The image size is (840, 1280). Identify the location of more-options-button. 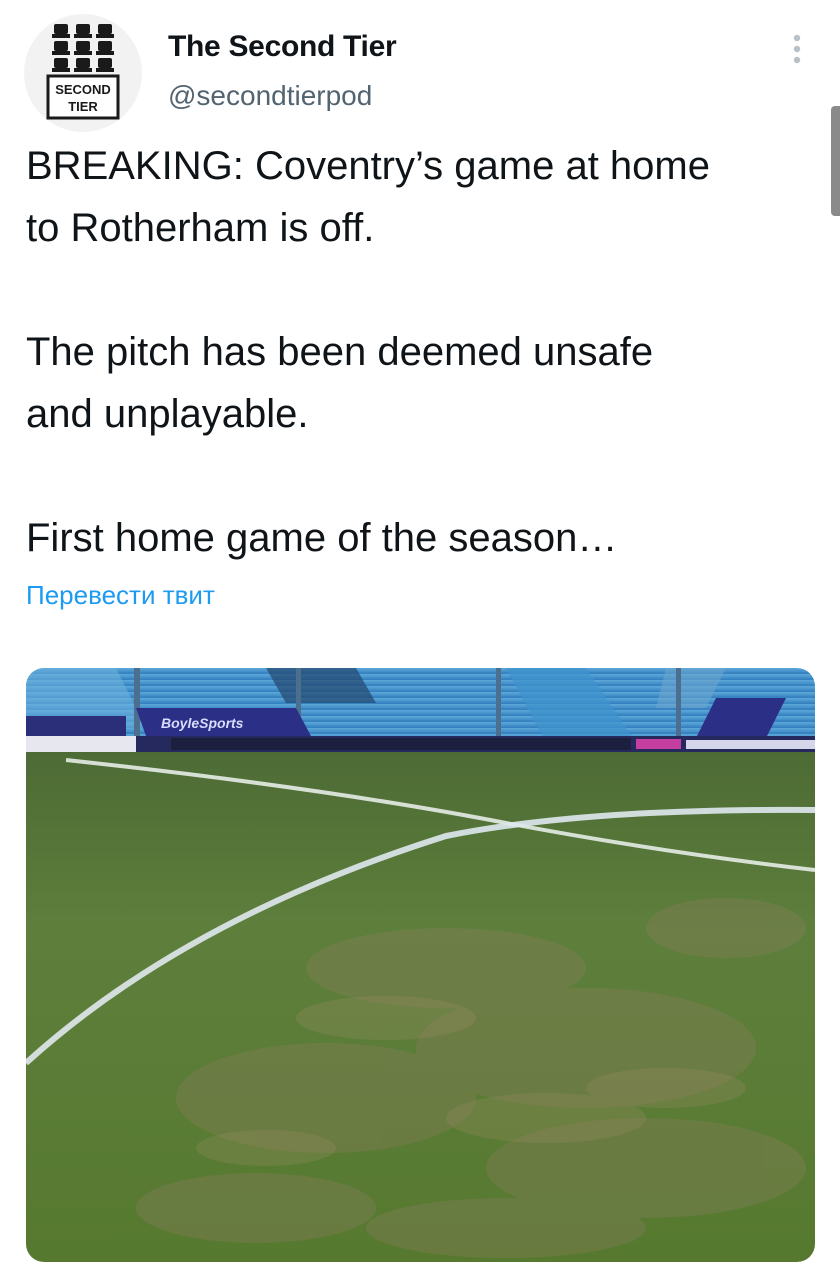
(797, 50).